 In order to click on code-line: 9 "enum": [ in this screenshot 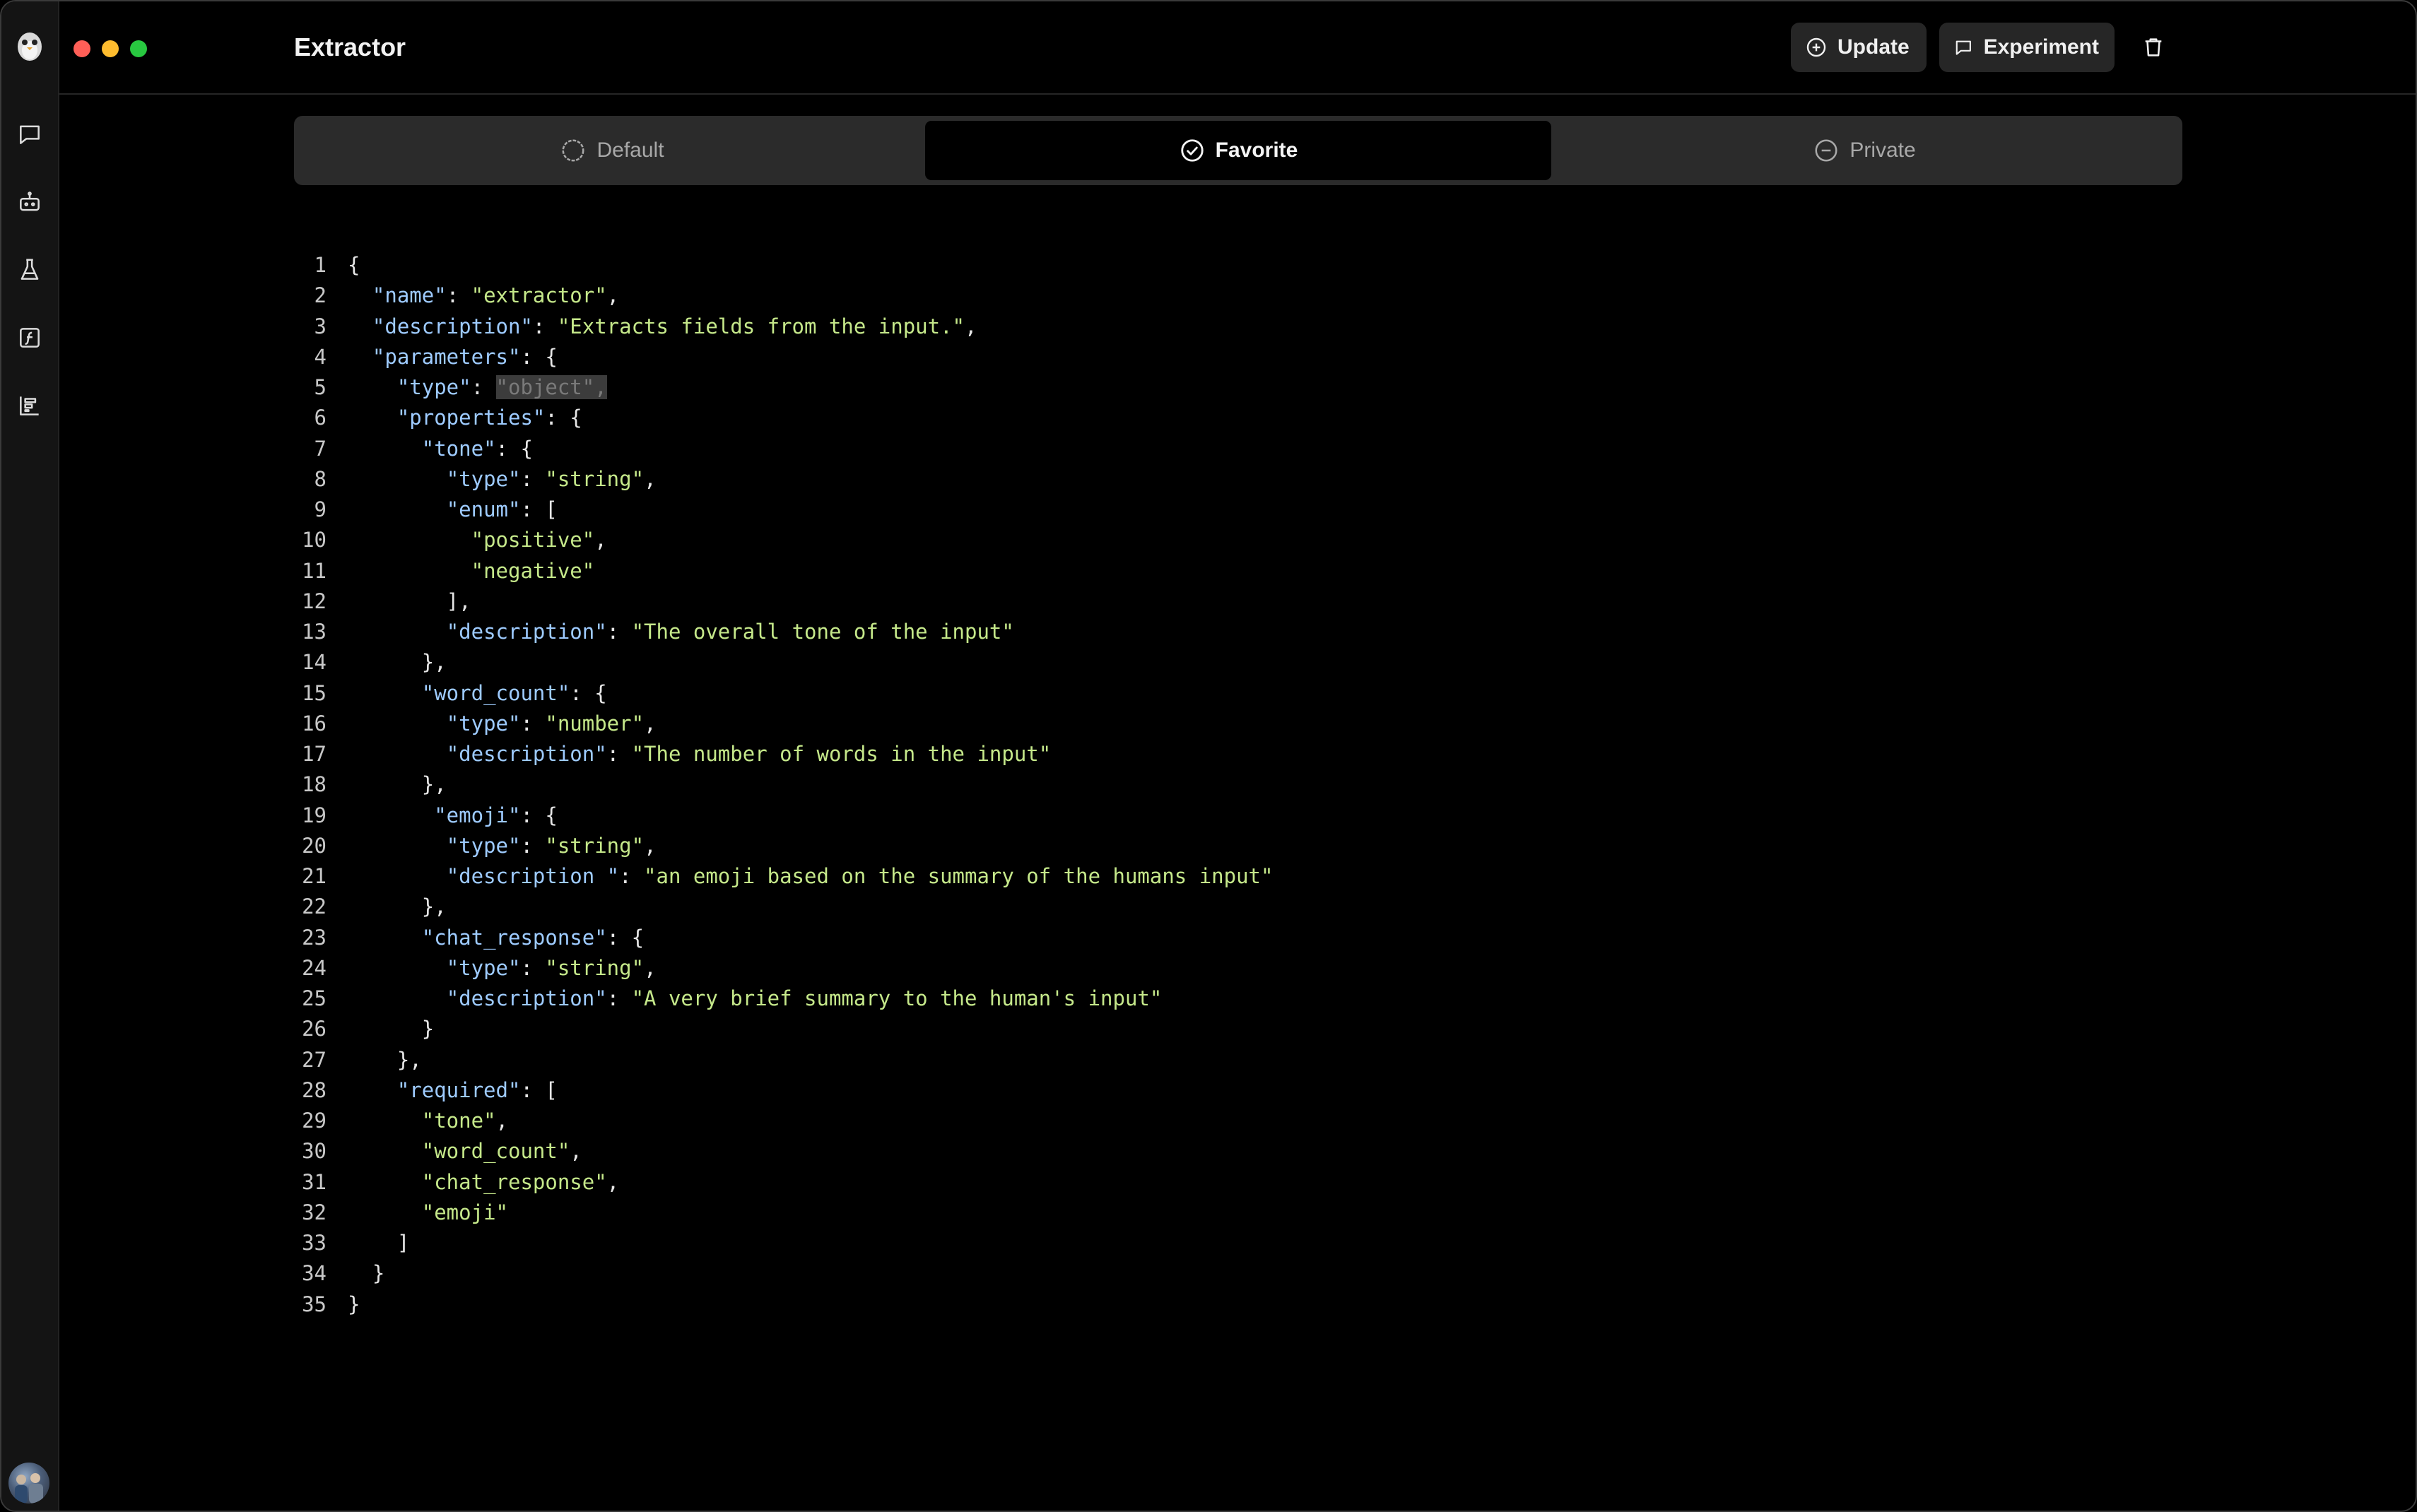, I will do `click(1238, 510)`.